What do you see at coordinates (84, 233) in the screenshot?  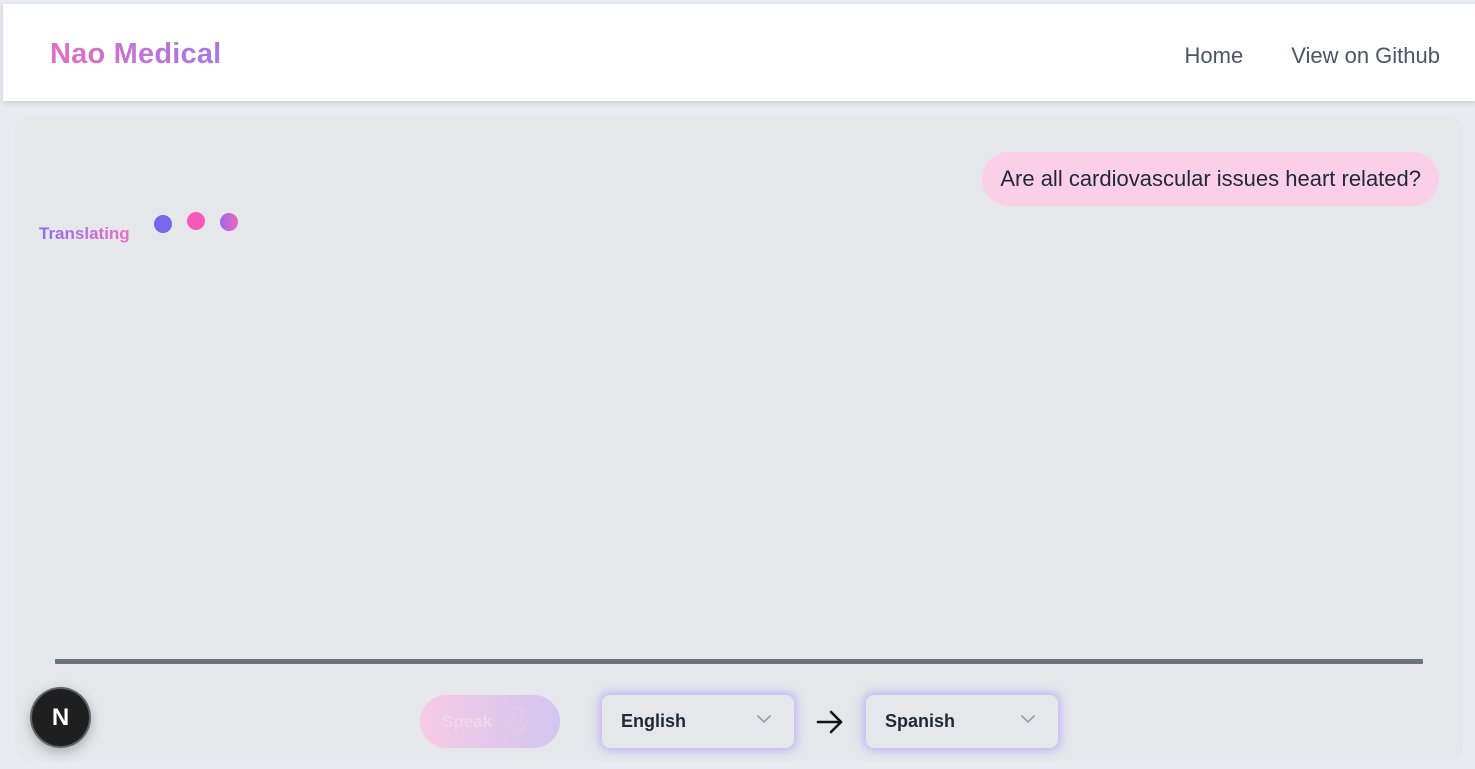 I see `translating-status: Translating` at bounding box center [84, 233].